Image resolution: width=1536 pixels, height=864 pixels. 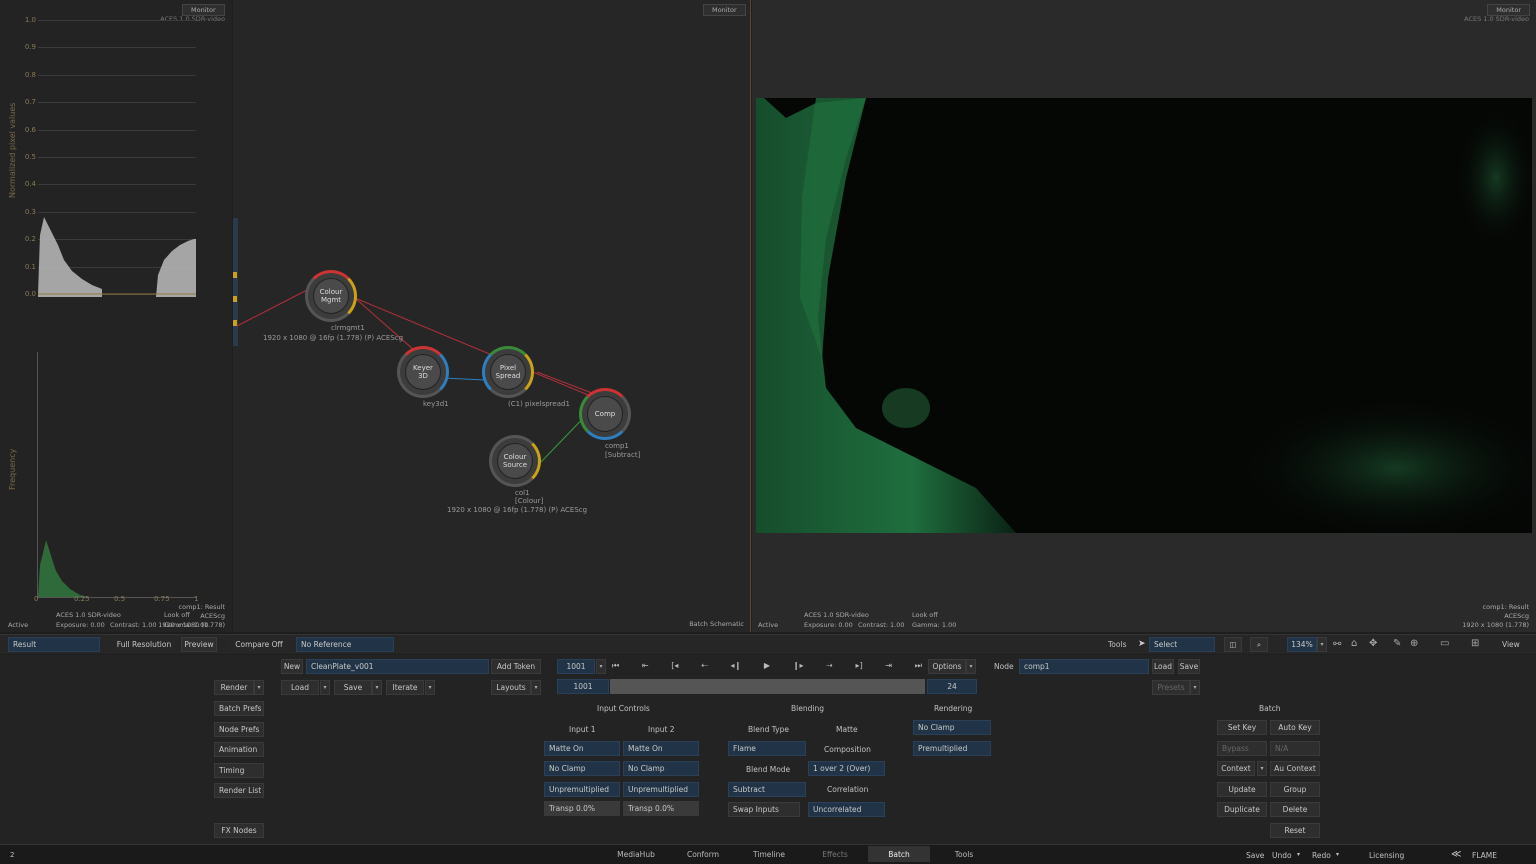 I want to click on add-token-button: Add Token, so click(x=516, y=666).